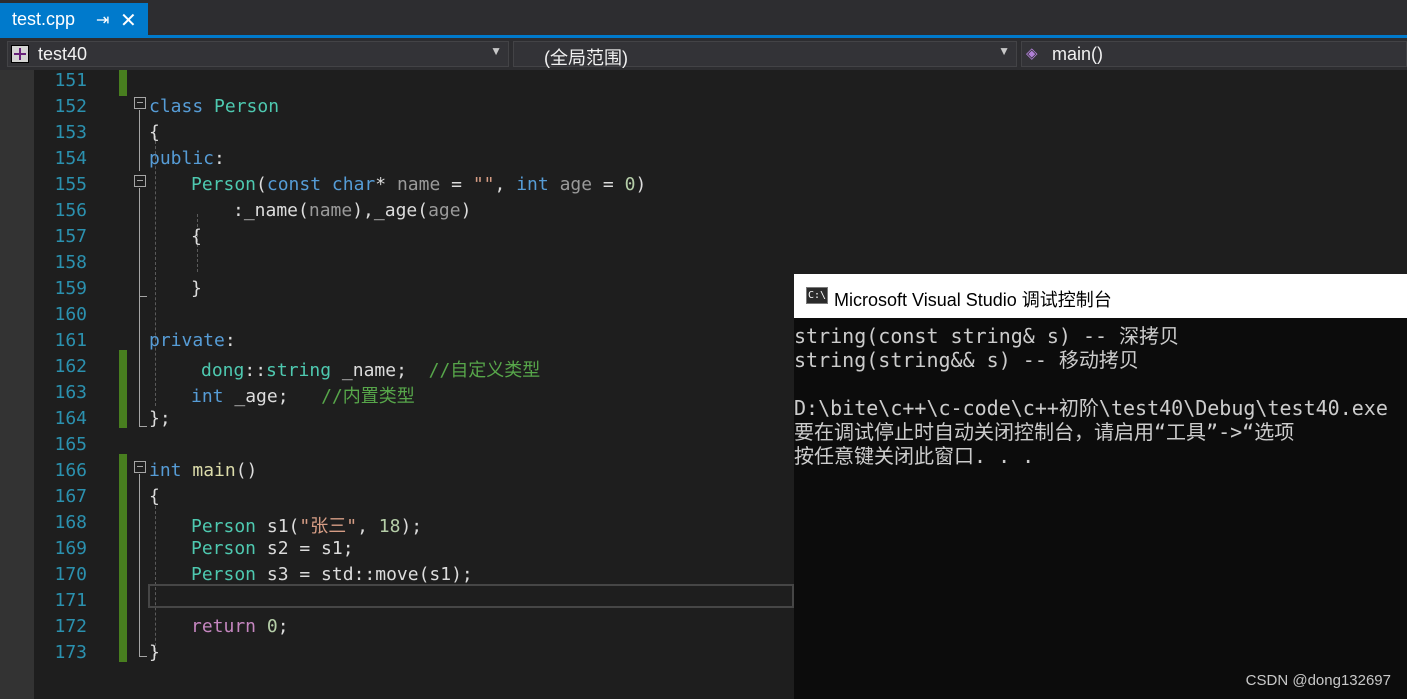  I want to click on line-number: 169, so click(70, 548).